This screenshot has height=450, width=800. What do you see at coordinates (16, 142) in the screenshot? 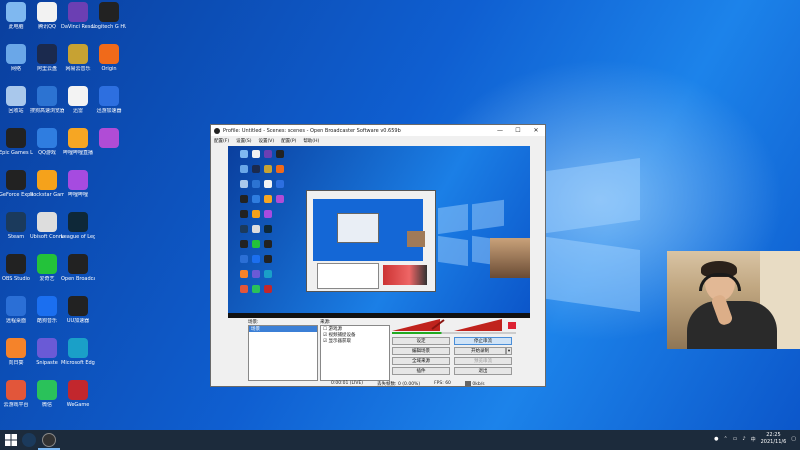
I see `desktop-icon: Epic Games Launcher` at bounding box center [16, 142].